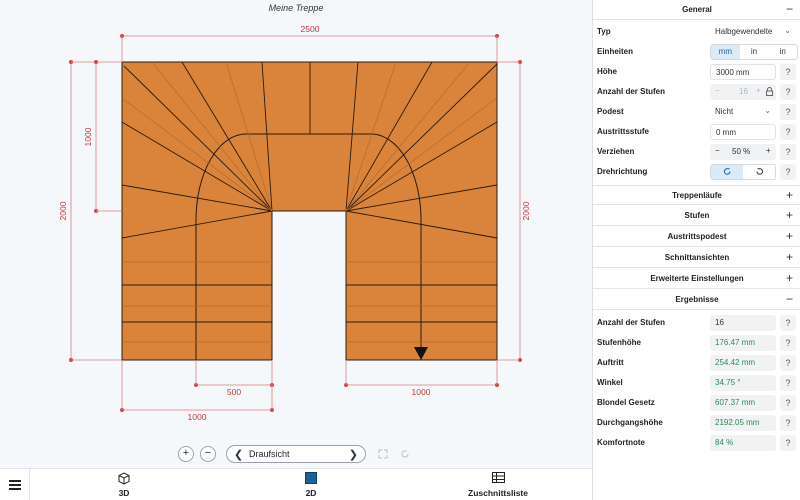 The width and height of the screenshot is (800, 500). What do you see at coordinates (498, 493) in the screenshot?
I see `tab-cutlist-label: Zuschnittsliste` at bounding box center [498, 493].